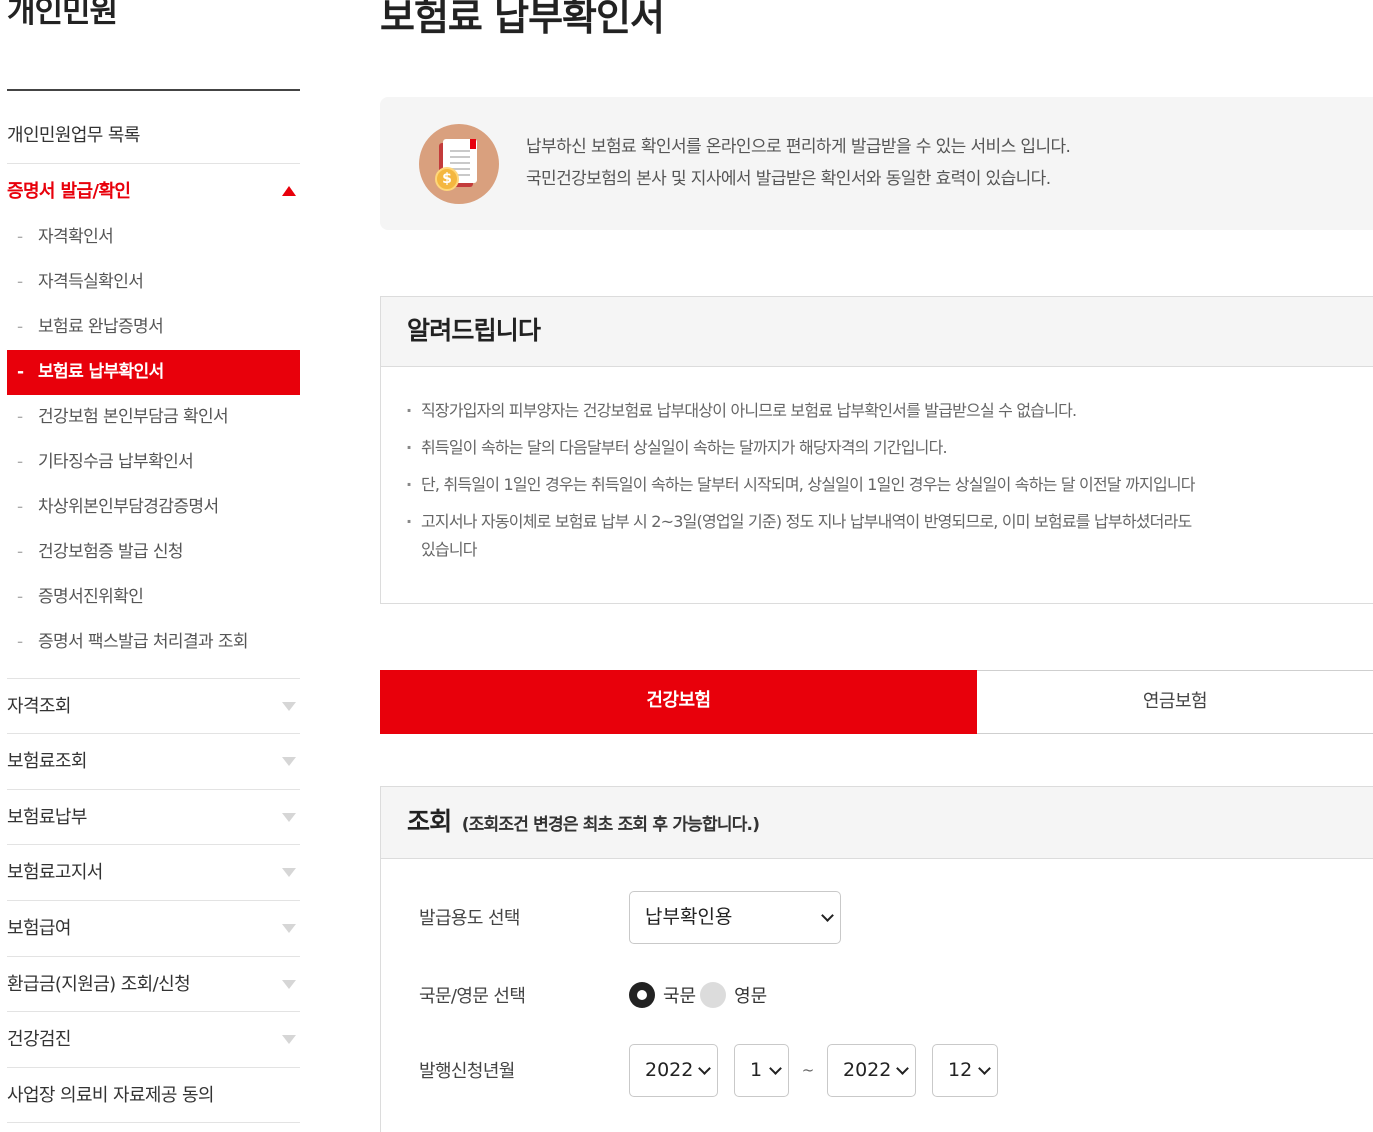 The image size is (1373, 1132). What do you see at coordinates (877, 332) in the screenshot?
I see `notice-title: 알려드립니다` at bounding box center [877, 332].